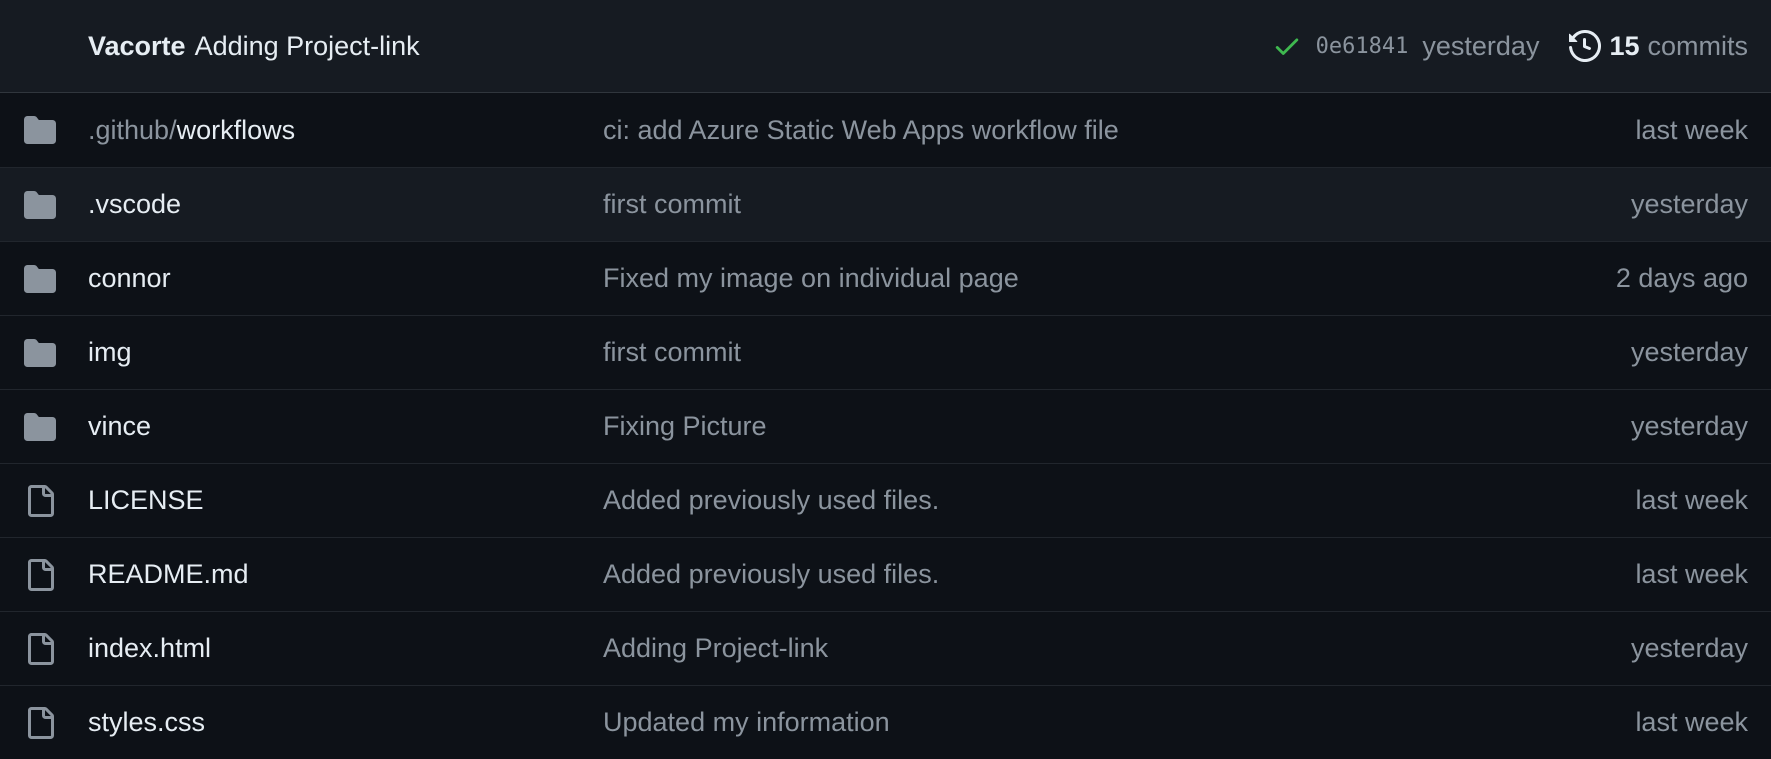 The height and width of the screenshot is (759, 1771). Describe the element at coordinates (1481, 45) in the screenshot. I see `commit-time: yesterday` at that location.